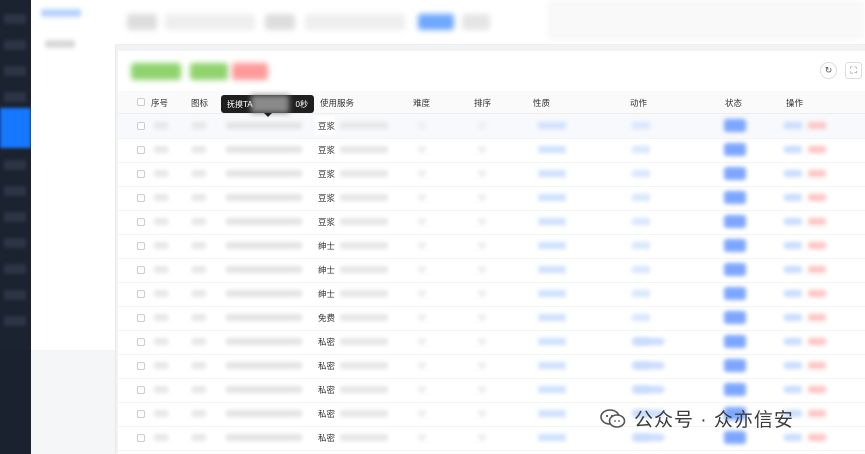 This screenshot has width=865, height=454. What do you see at coordinates (355, 22) in the screenshot?
I see `filter-select` at bounding box center [355, 22].